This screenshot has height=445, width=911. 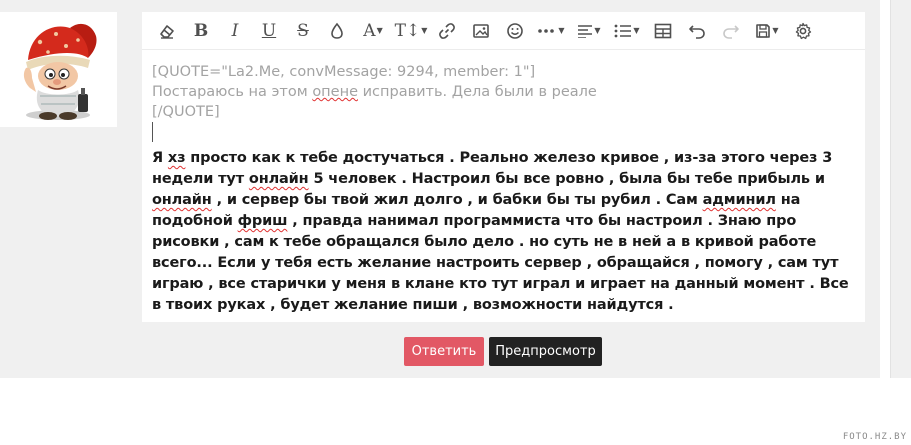 What do you see at coordinates (589, 31) in the screenshot?
I see `align-icon: ▼` at bounding box center [589, 31].